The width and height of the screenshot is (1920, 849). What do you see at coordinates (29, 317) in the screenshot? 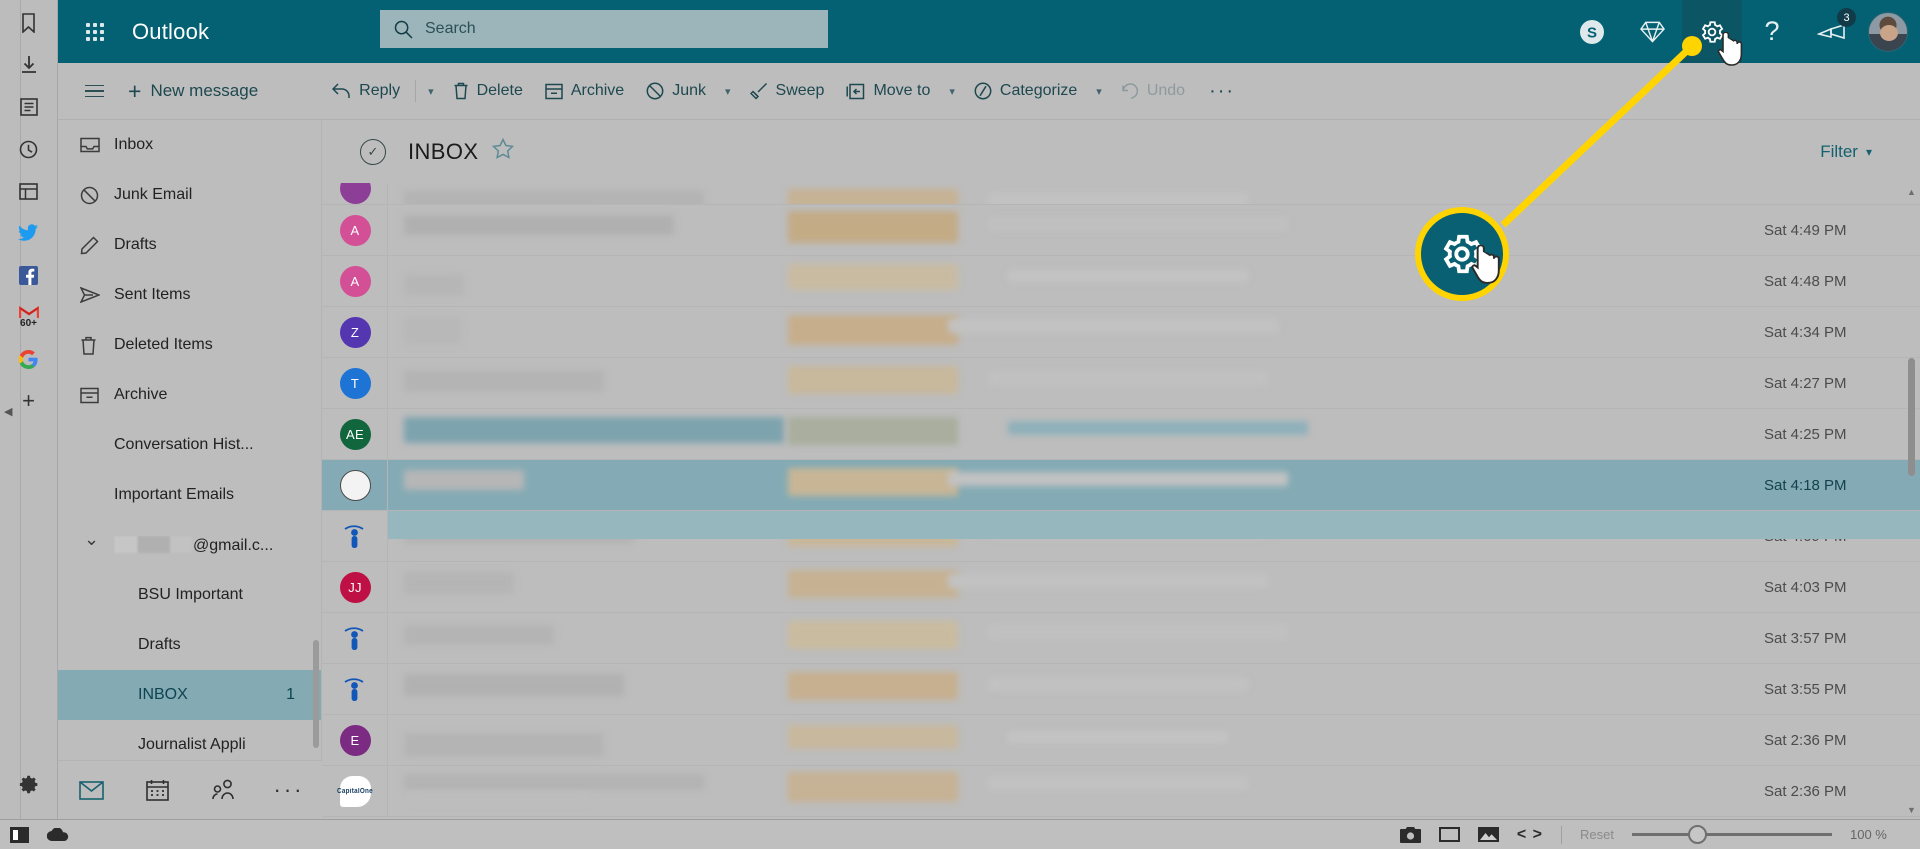
I see `gmail-icon: 60+` at bounding box center [29, 317].